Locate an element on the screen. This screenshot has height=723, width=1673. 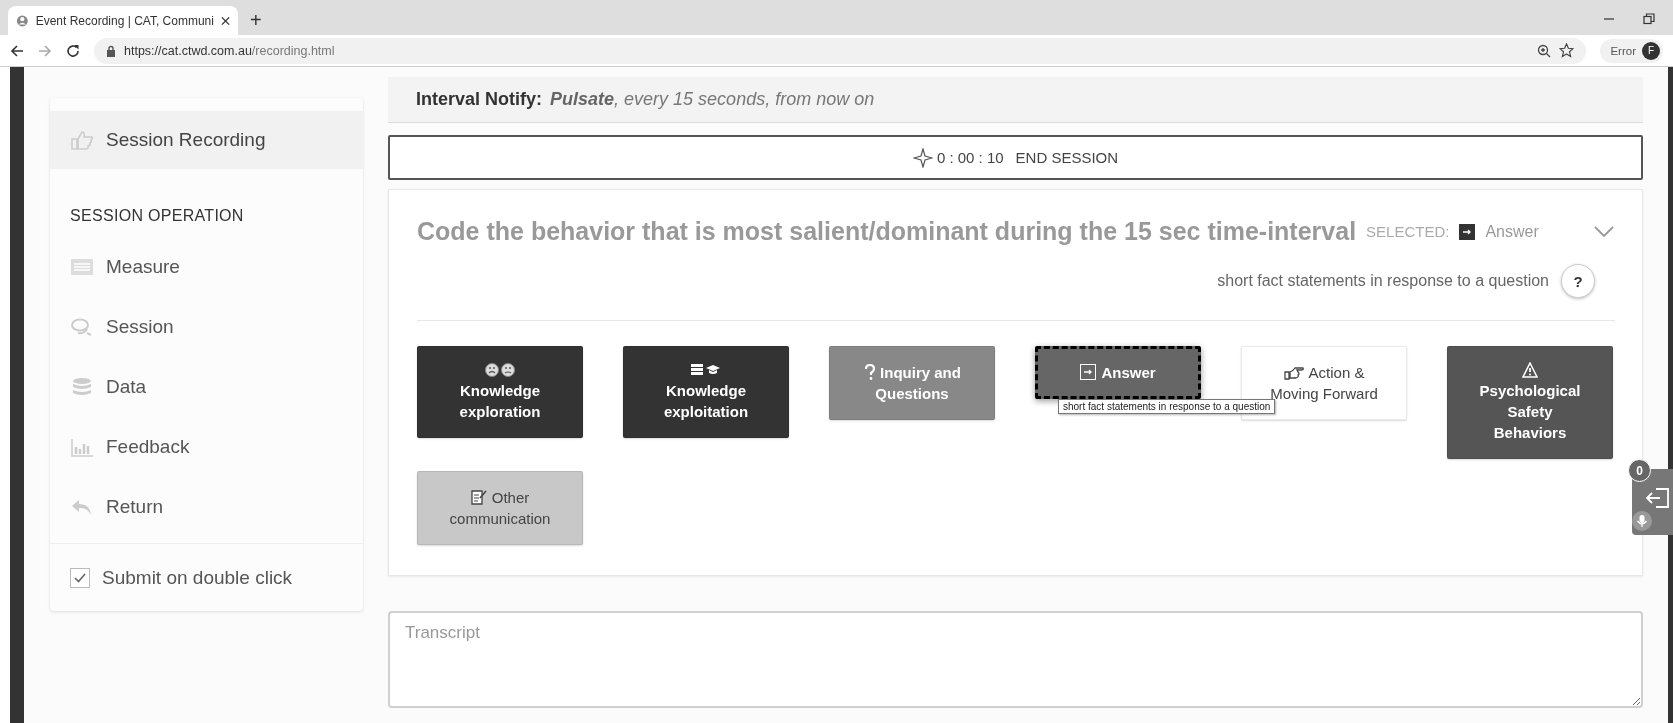
transcript-field: Transcript is located at coordinates (1015, 659).